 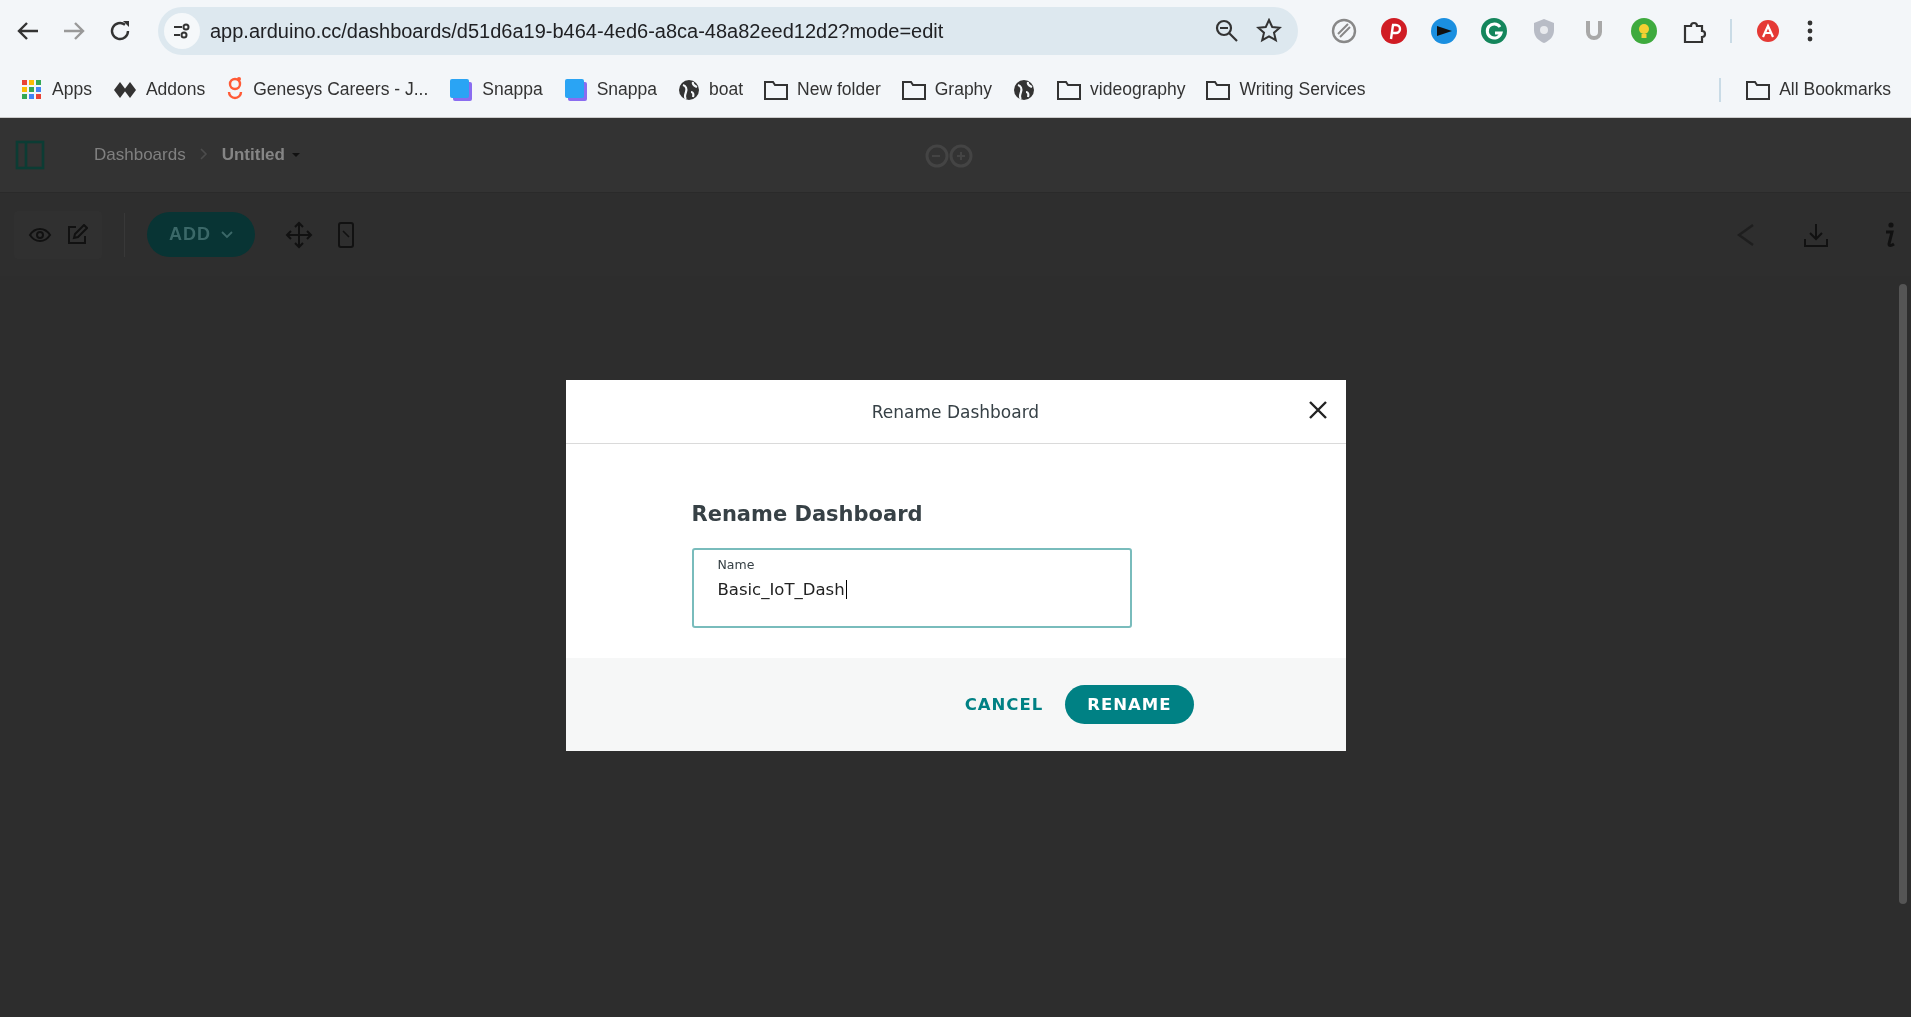 I want to click on chevron-down-icon, so click(x=227, y=234).